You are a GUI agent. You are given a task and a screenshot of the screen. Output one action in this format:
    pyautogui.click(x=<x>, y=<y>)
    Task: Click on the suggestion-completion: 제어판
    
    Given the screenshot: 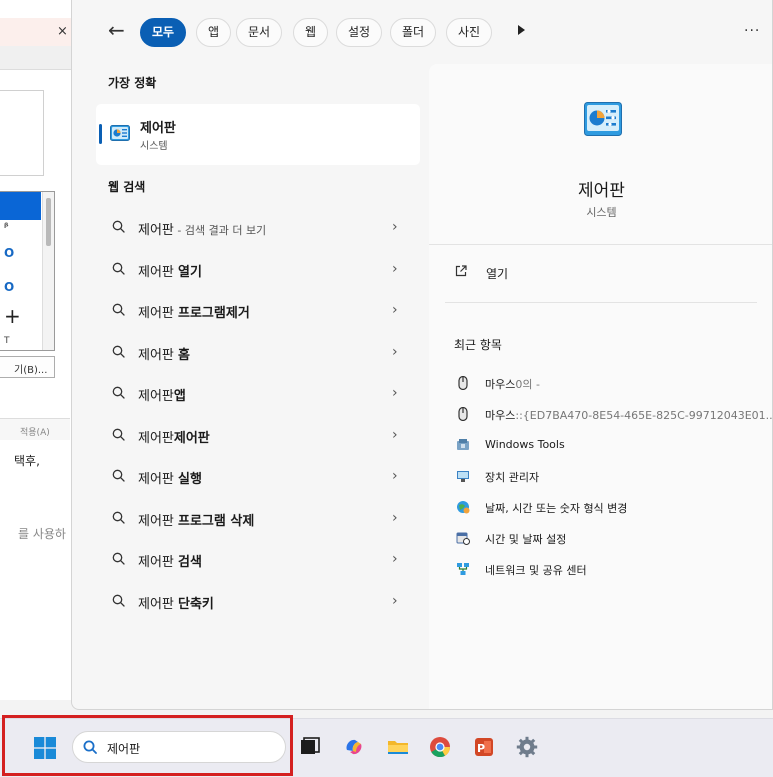 What is the action you would take?
    pyautogui.click(x=191, y=438)
    